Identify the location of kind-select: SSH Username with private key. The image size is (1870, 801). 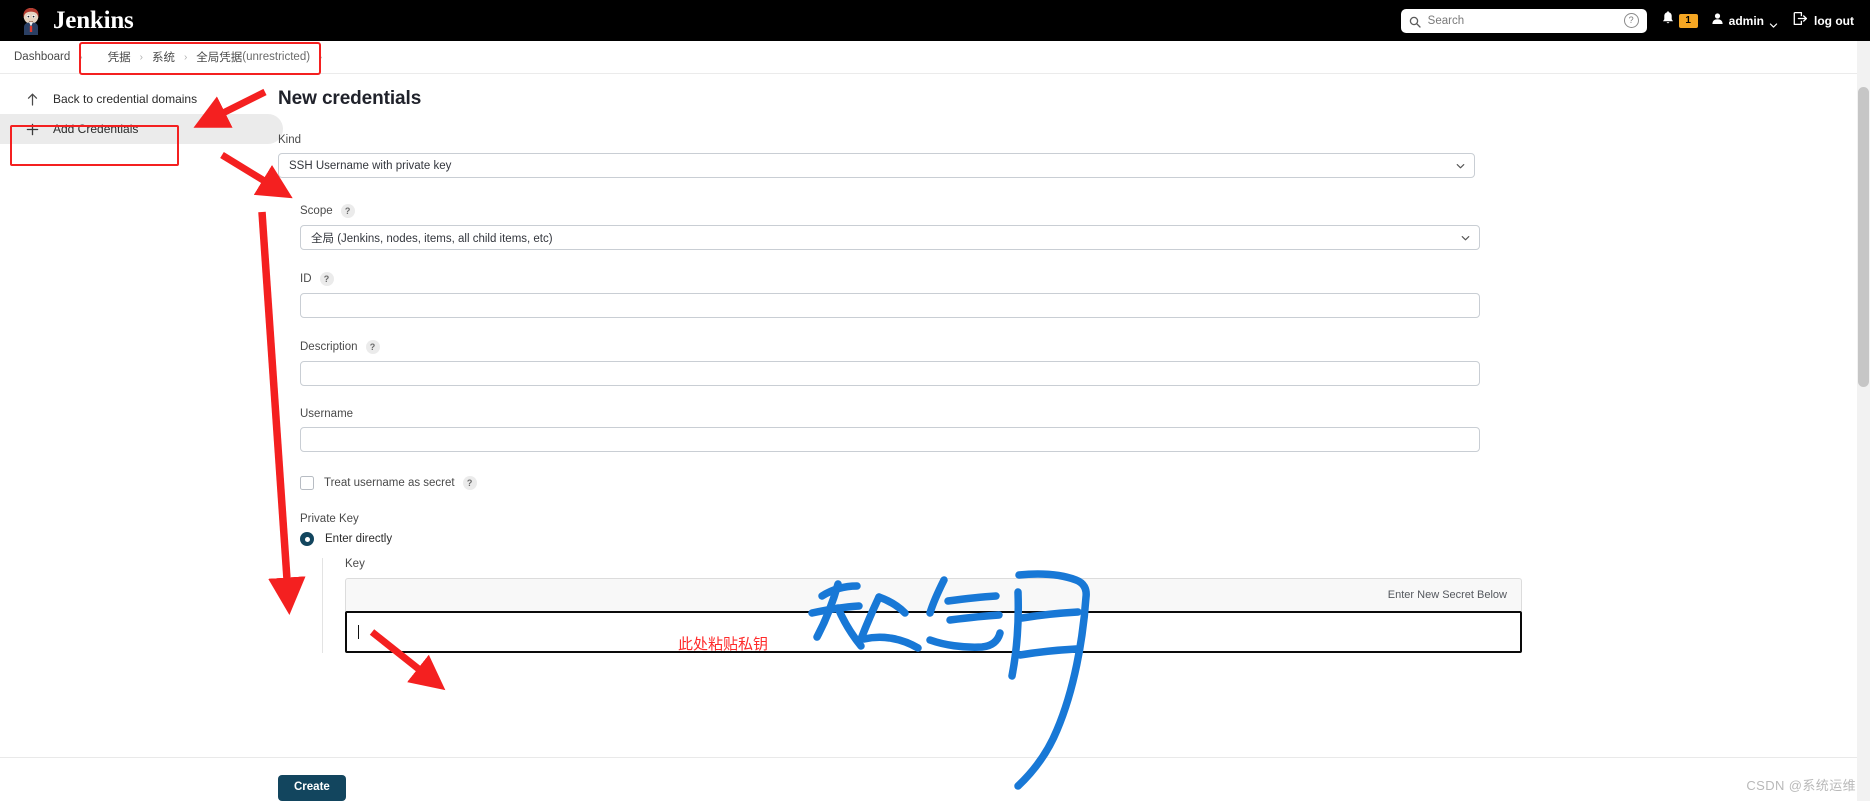
(876, 165).